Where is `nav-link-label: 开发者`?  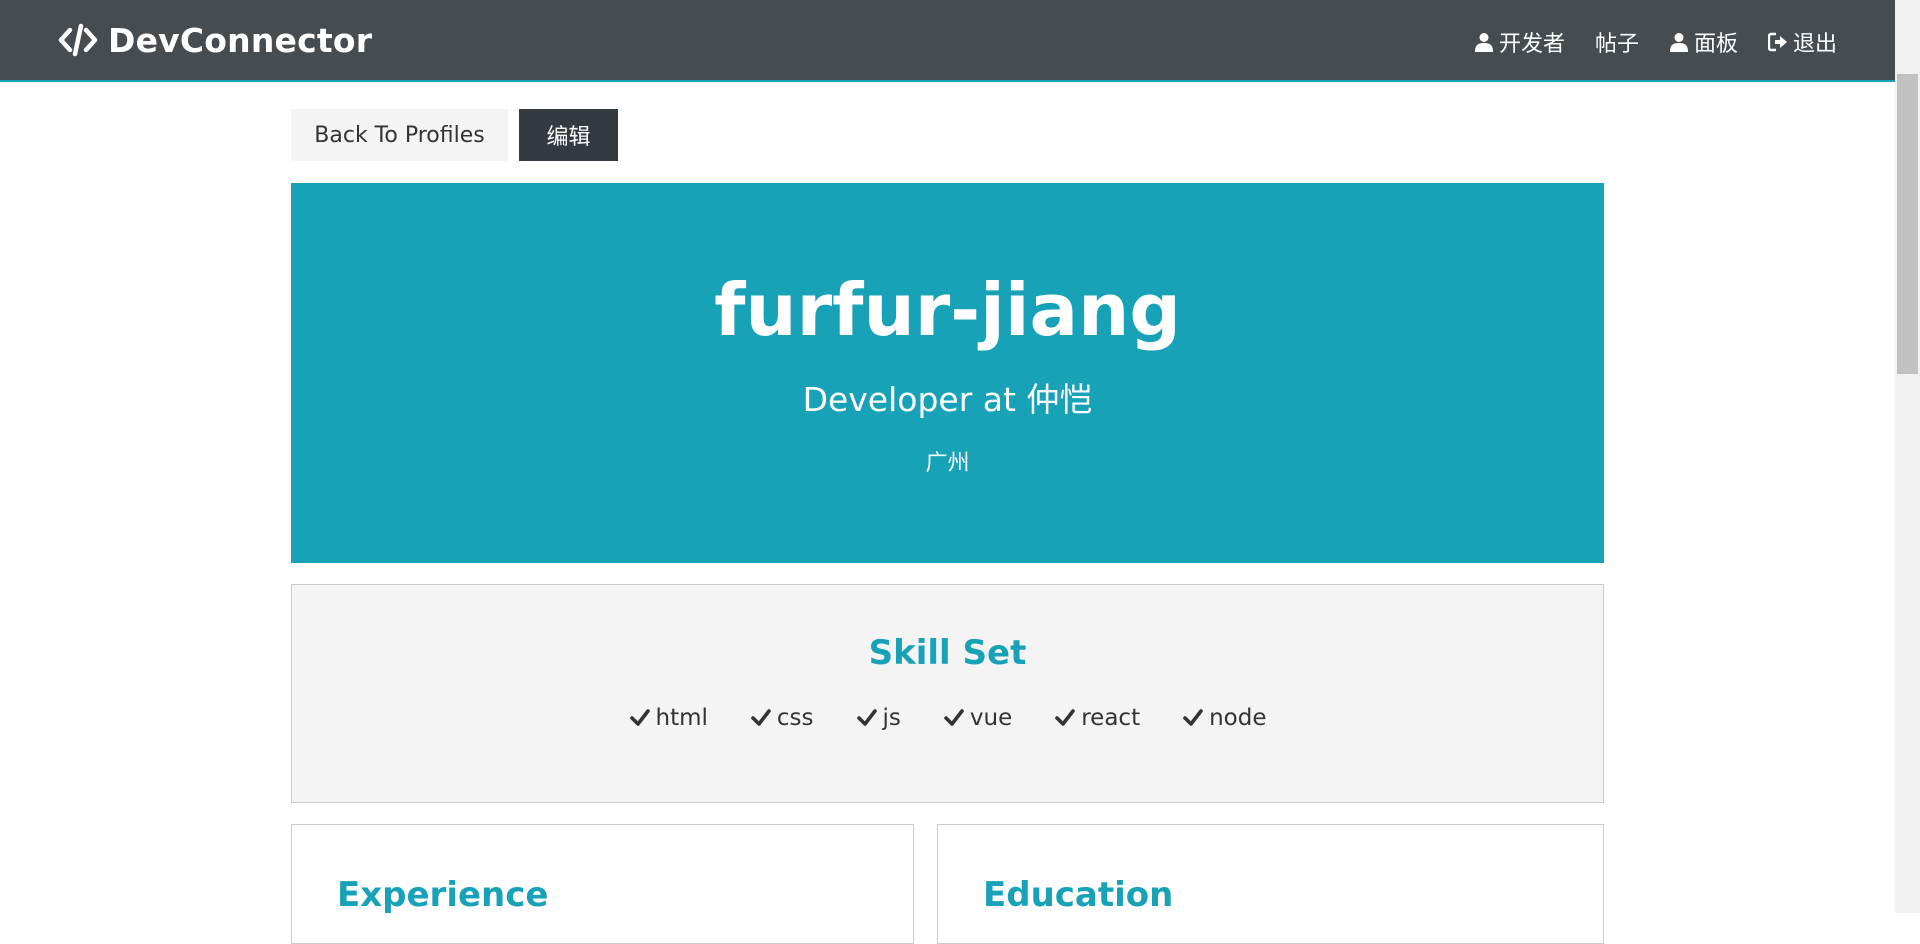 nav-link-label: 开发者 is located at coordinates (1531, 44).